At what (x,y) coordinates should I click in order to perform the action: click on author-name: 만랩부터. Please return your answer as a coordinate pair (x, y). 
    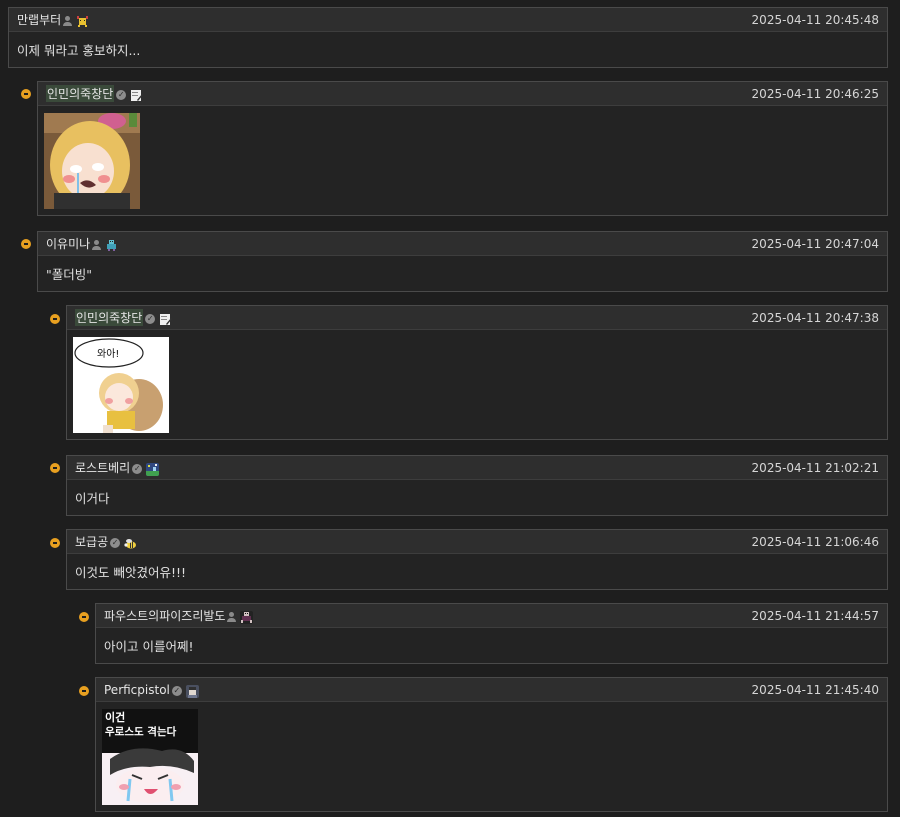
    Looking at the image, I should click on (39, 19).